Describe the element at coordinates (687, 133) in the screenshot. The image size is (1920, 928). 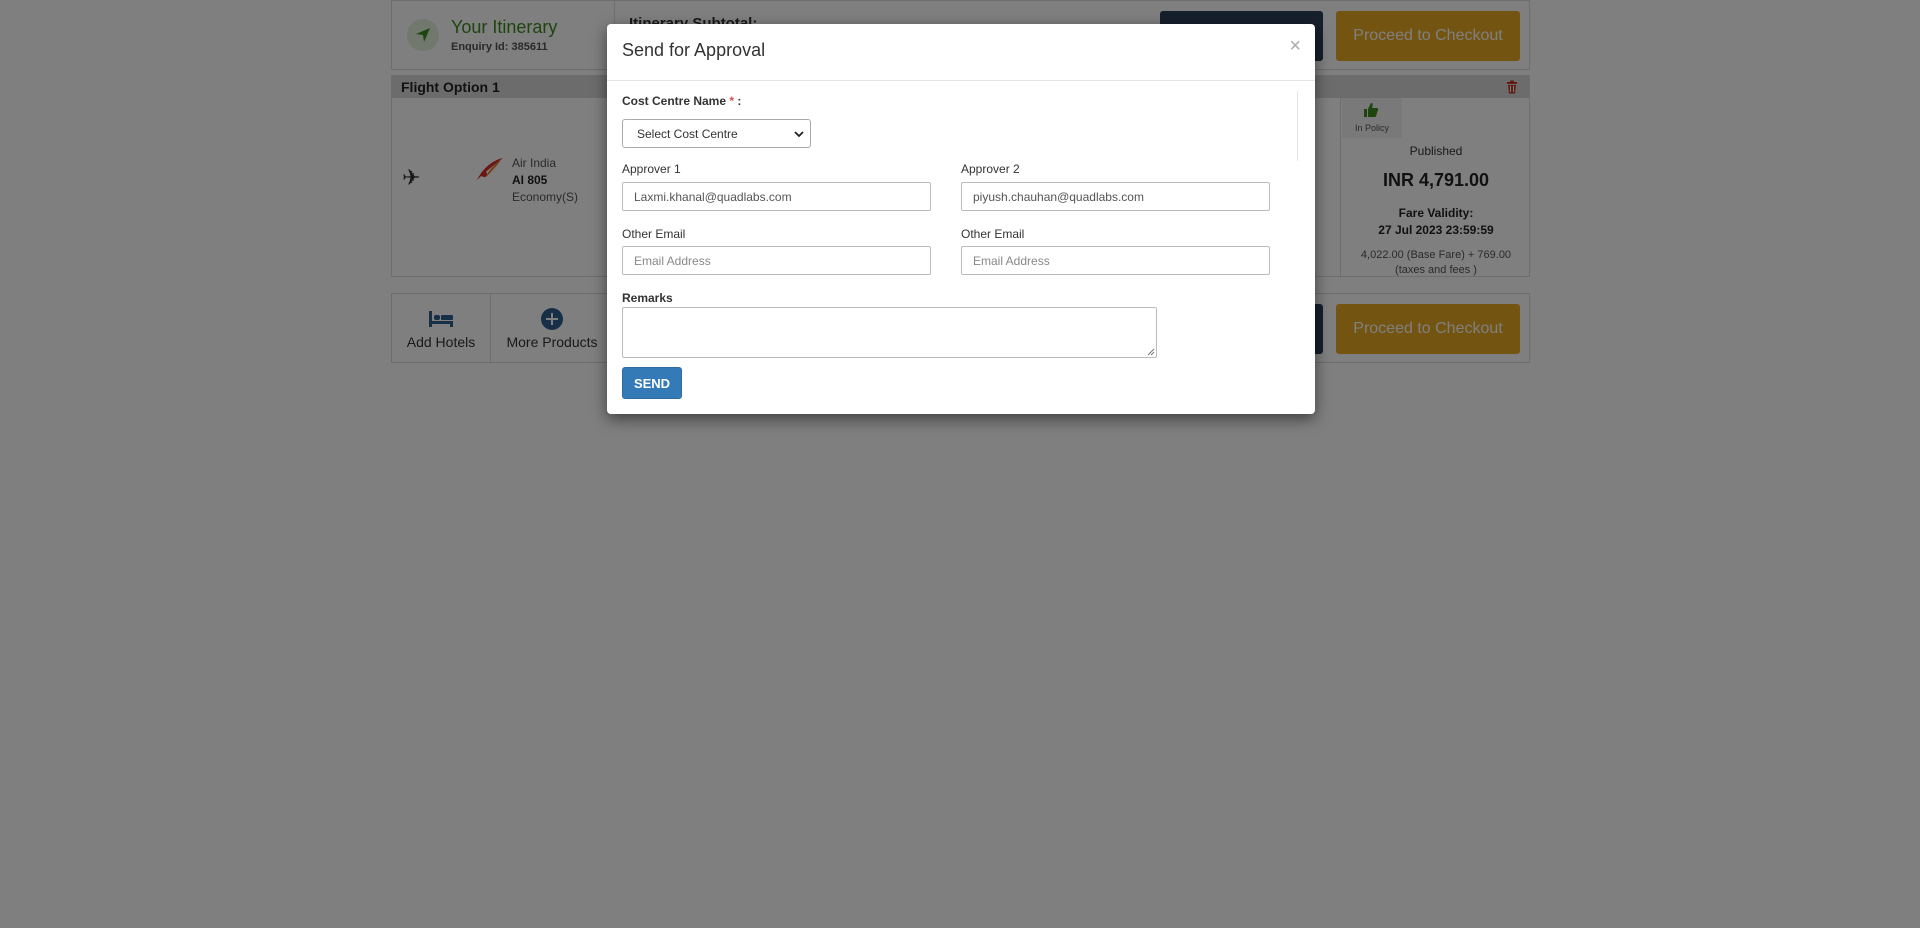
I see `cost-centre-selected: Select Cost Centre` at that location.